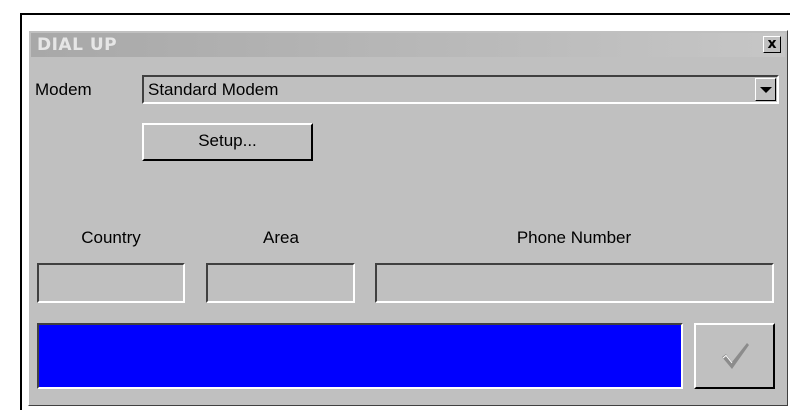 This screenshot has height=410, width=790. Describe the element at coordinates (77, 45) in the screenshot. I see `window-title: DIAL UP` at that location.